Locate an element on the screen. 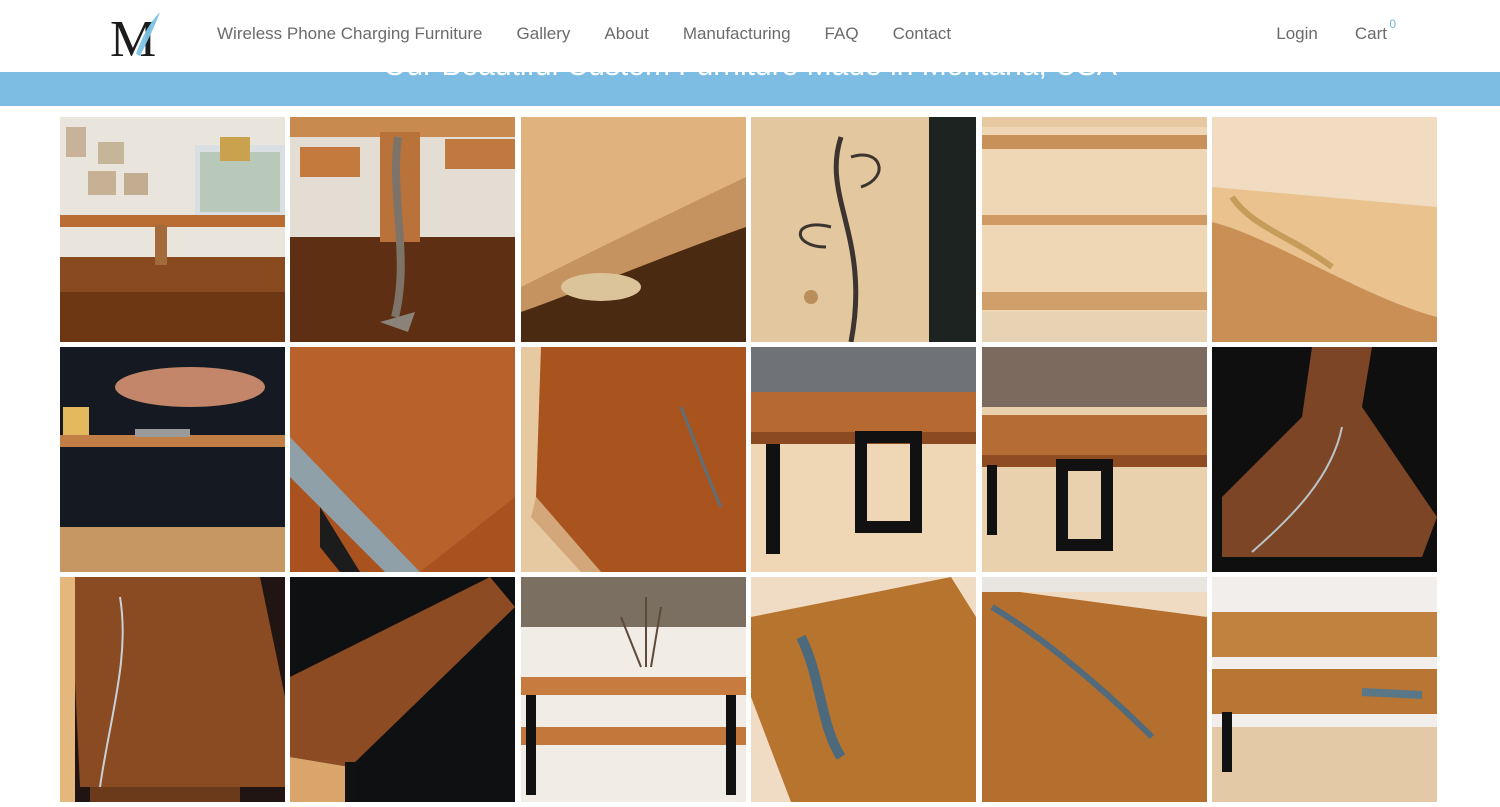  gallery-photo-bench-showroom is located at coordinates (864, 459).